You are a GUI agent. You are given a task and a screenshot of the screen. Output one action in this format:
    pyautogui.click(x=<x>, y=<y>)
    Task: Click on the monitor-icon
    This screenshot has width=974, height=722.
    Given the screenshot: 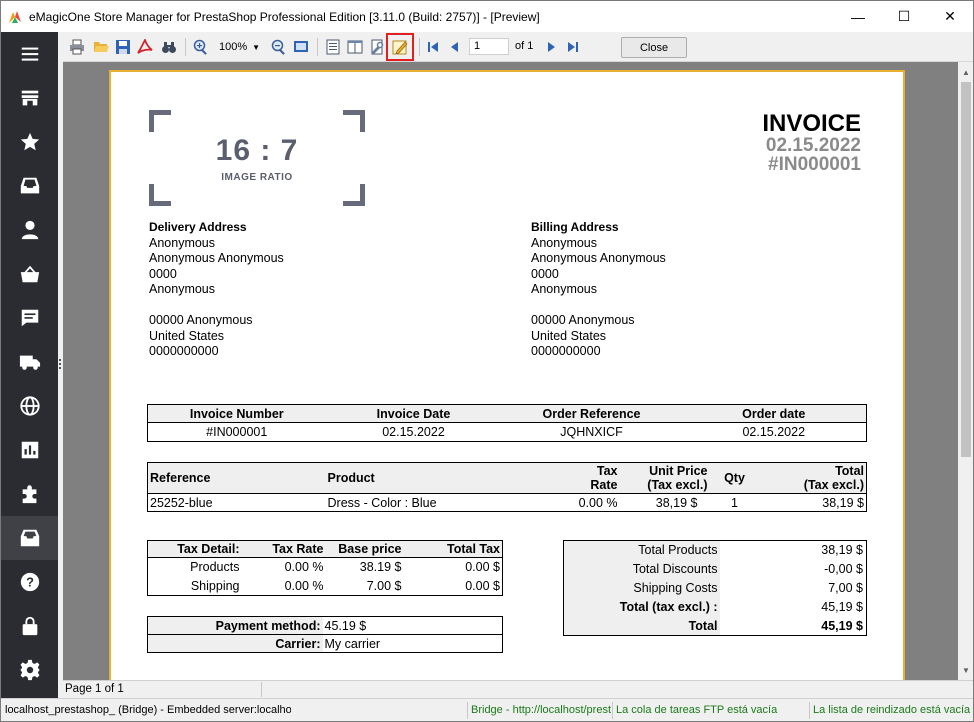 What is the action you would take?
    pyautogui.click(x=301, y=46)
    